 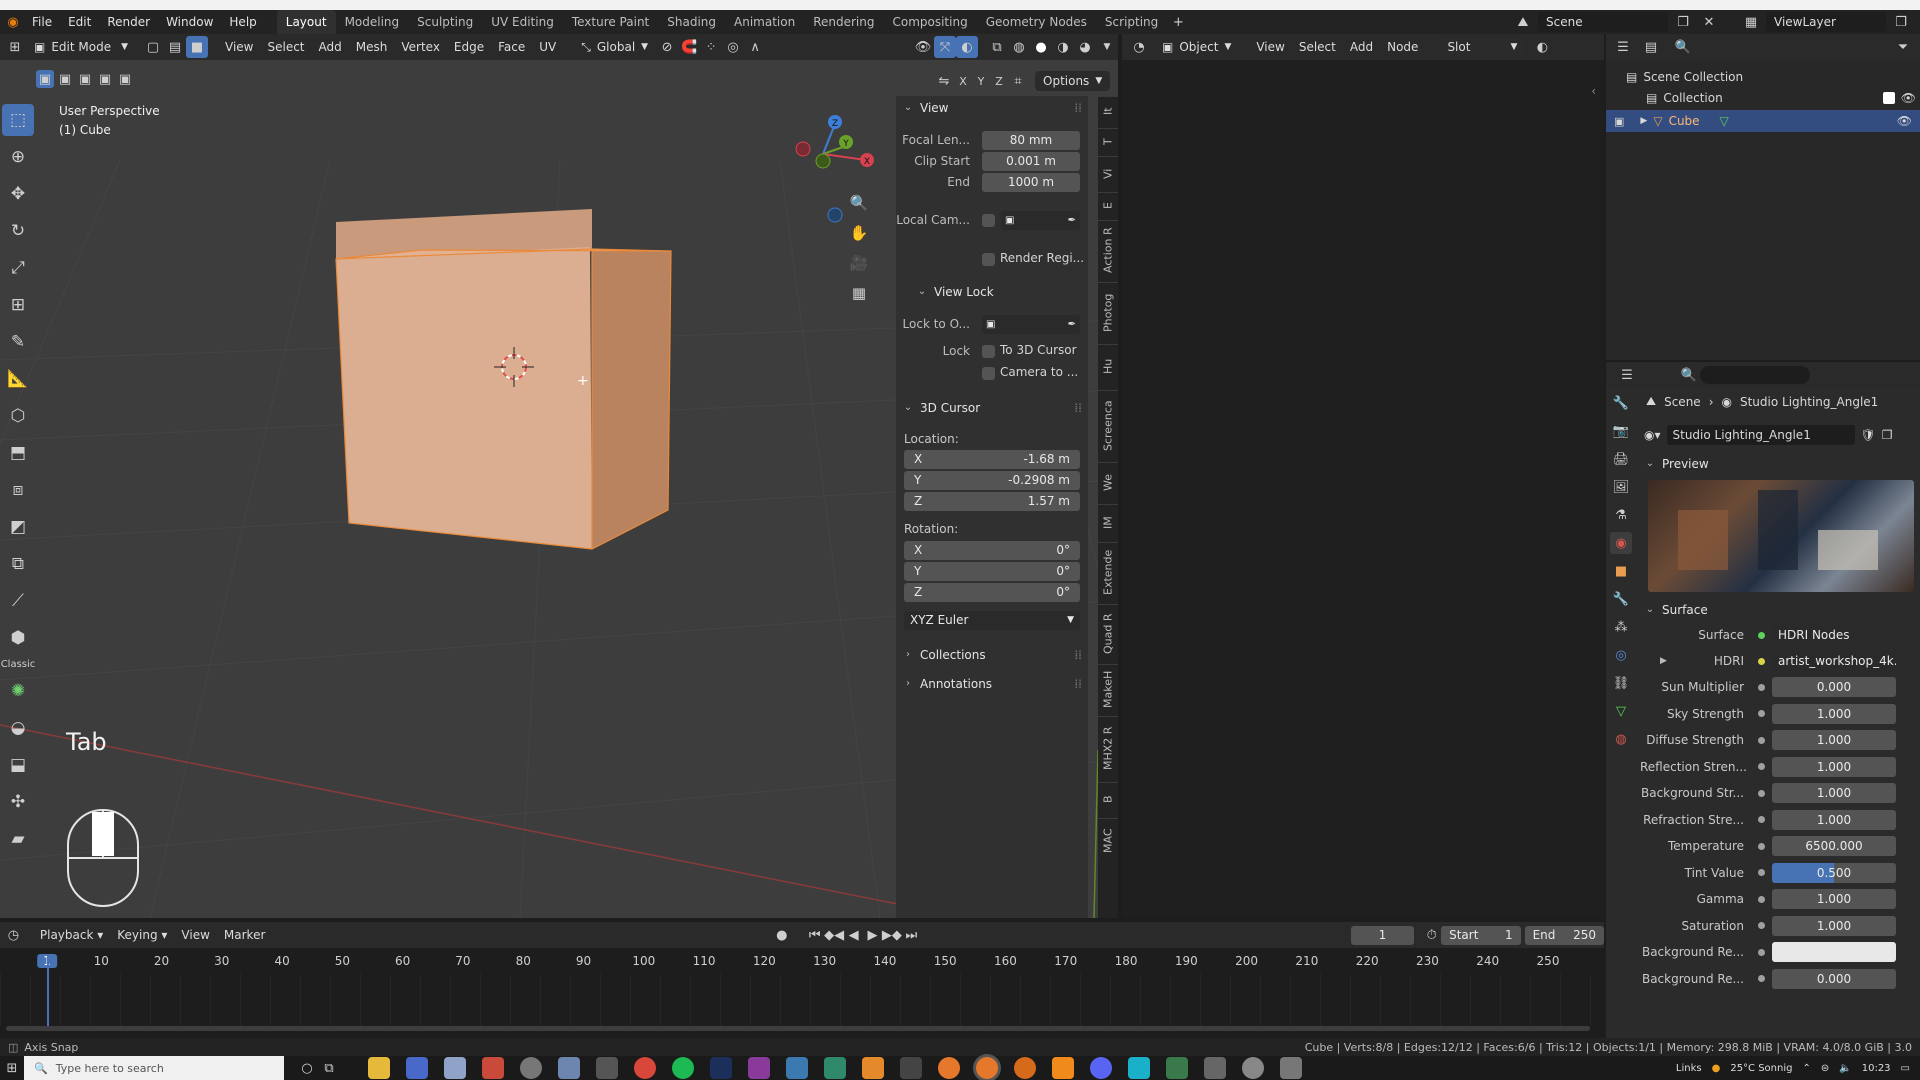 What do you see at coordinates (1197, 47) in the screenshot?
I see `shader-type-dropdown: ▣ Object ▼` at bounding box center [1197, 47].